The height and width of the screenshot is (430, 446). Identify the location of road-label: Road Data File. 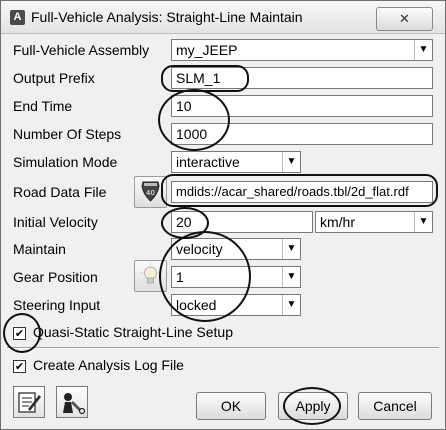
(60, 192).